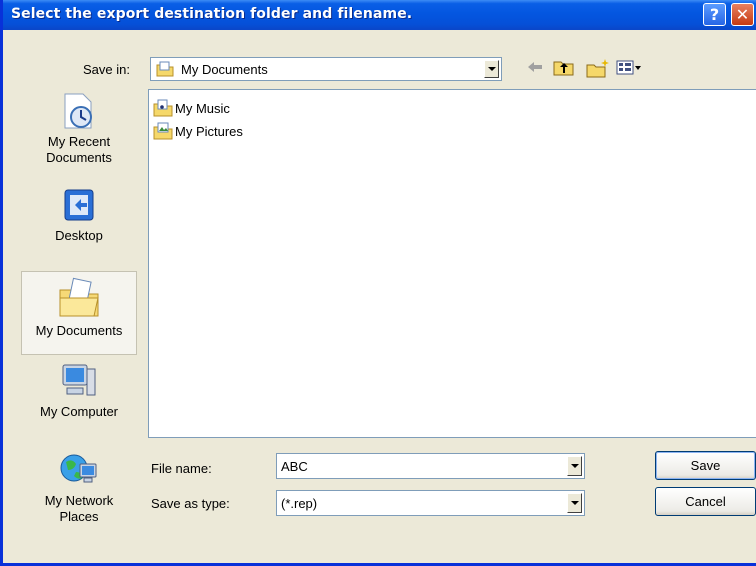 Image resolution: width=756 pixels, height=566 pixels. Describe the element at coordinates (705, 465) in the screenshot. I see `save-button: Save` at that location.